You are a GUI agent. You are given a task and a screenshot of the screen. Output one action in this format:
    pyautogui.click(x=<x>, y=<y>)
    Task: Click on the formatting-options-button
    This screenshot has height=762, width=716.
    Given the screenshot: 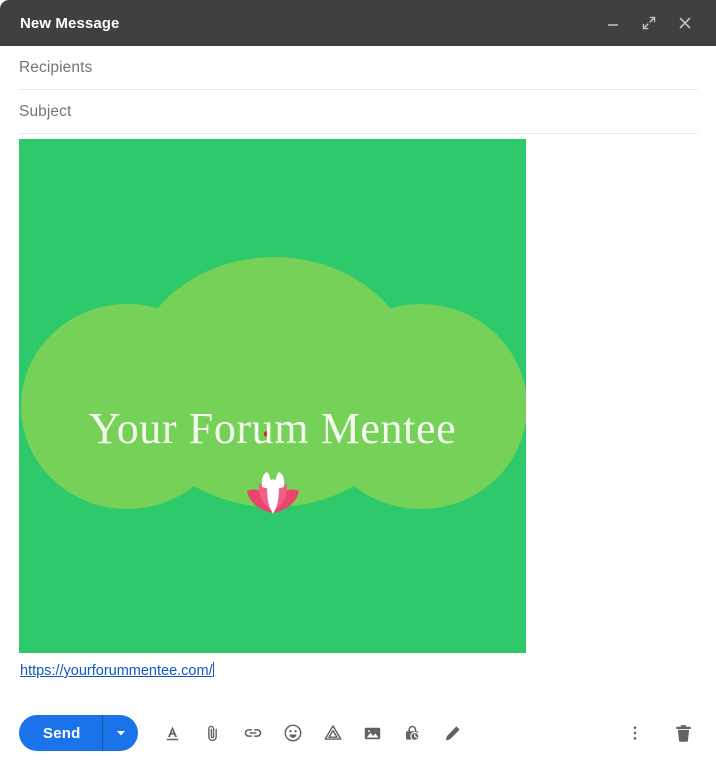 What is the action you would take?
    pyautogui.click(x=172, y=733)
    